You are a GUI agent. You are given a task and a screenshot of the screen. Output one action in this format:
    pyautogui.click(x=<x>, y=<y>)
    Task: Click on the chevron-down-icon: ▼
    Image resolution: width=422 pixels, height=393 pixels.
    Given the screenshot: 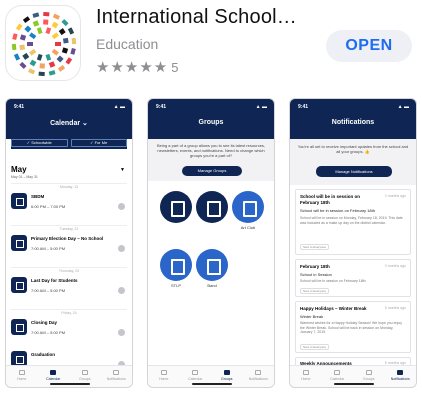 What is the action you would take?
    pyautogui.click(x=122, y=170)
    